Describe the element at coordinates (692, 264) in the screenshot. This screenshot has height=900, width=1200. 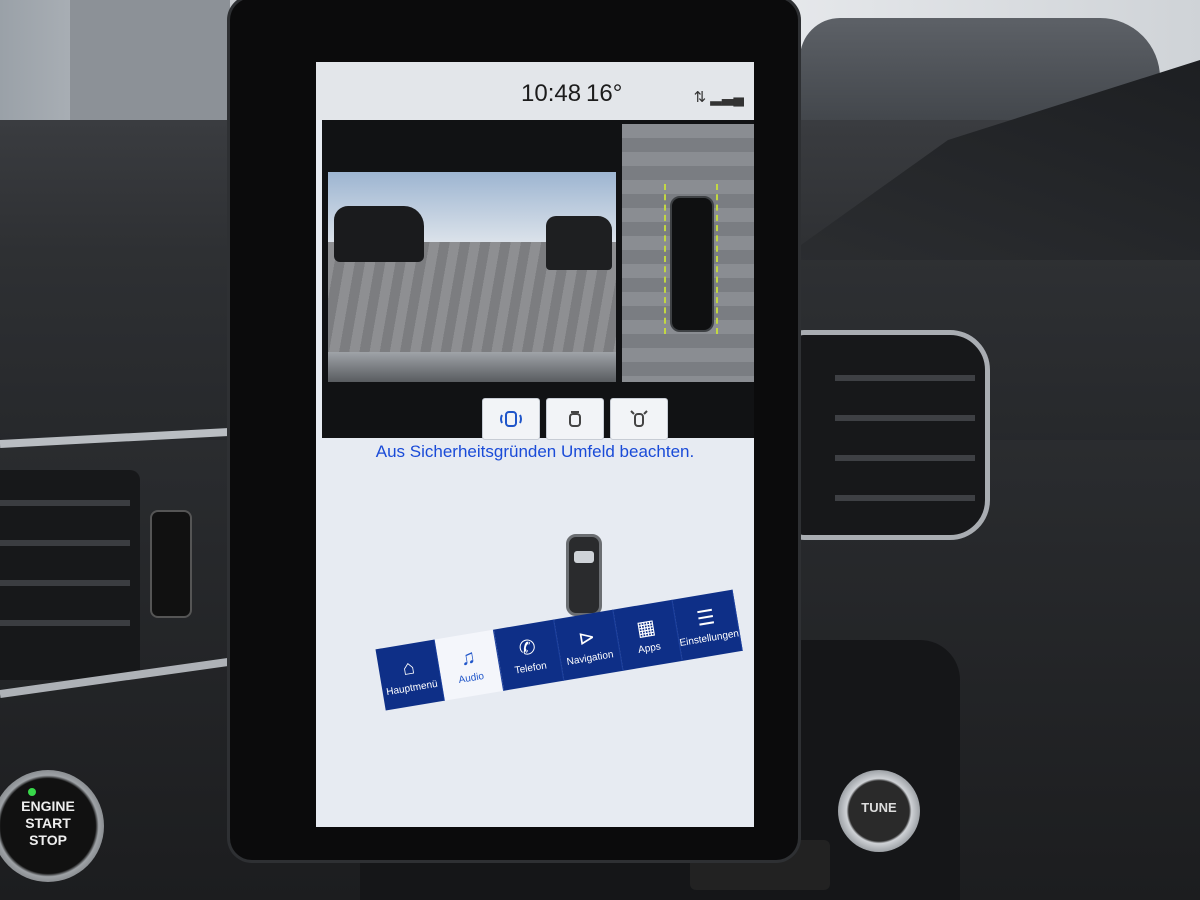
I see `vehicle-top-view` at that location.